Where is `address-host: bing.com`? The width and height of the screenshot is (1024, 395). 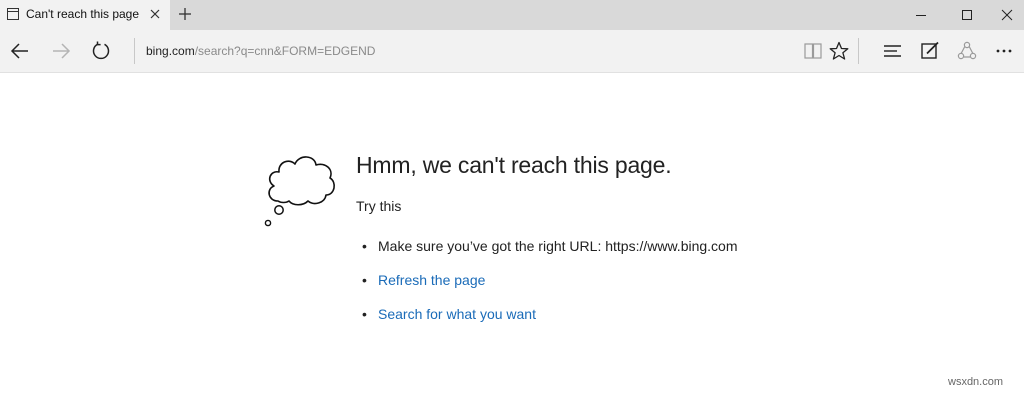 address-host: bing.com is located at coordinates (170, 51).